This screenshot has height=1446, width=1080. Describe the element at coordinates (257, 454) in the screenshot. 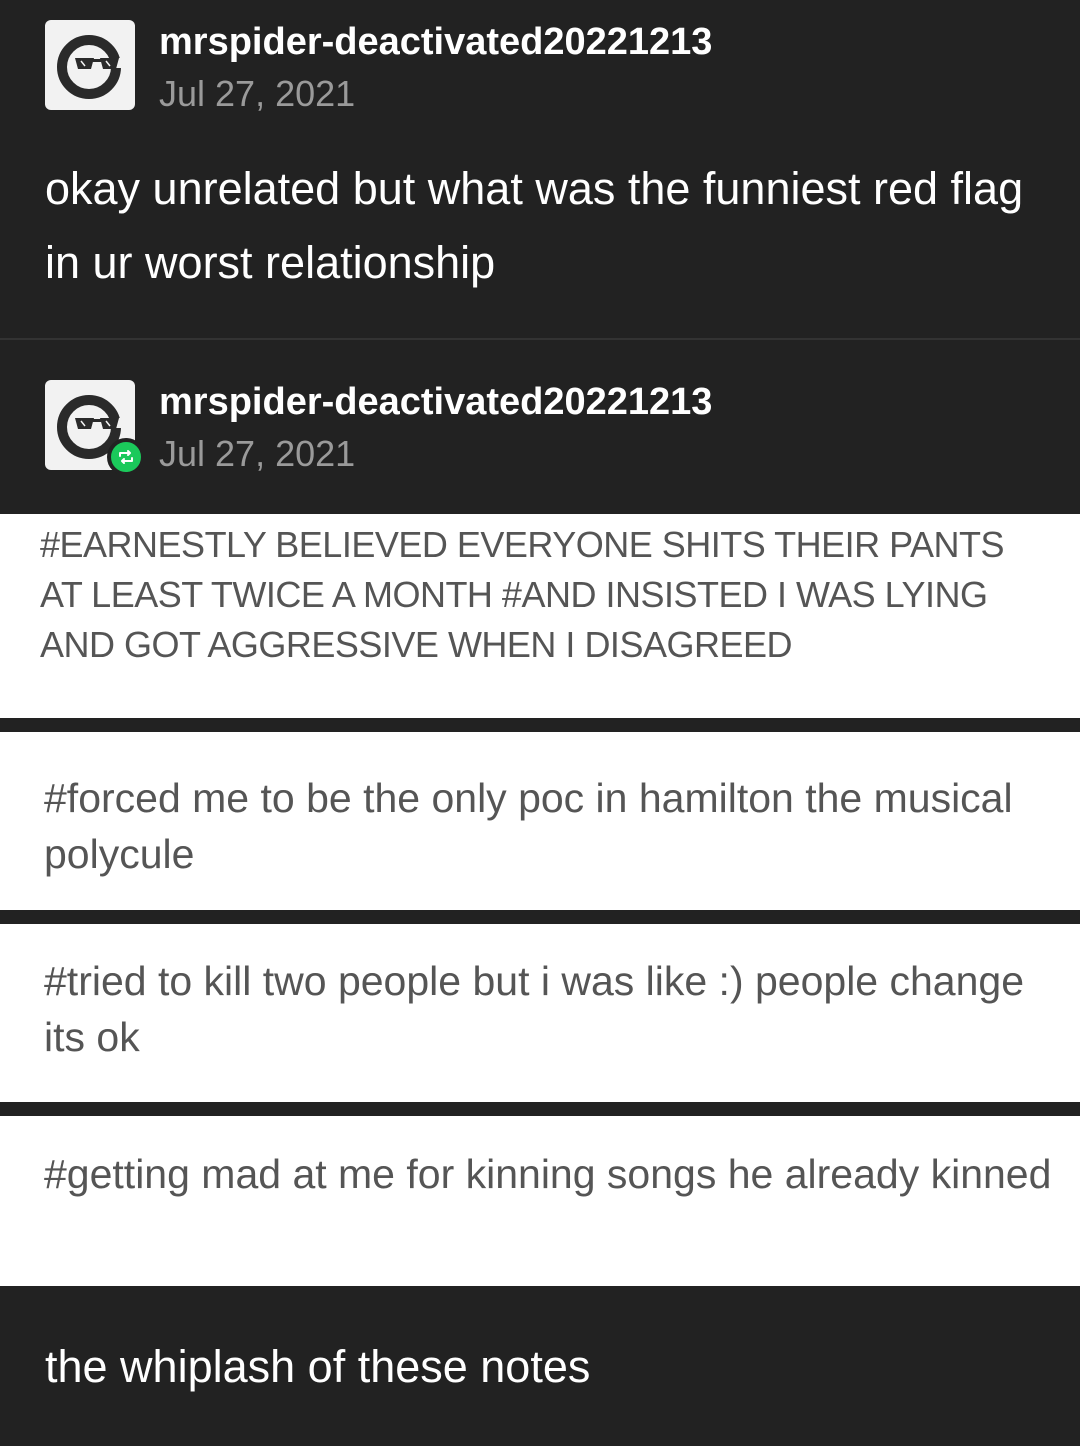

I see `reblog-date: Jul 27, 2021` at that location.